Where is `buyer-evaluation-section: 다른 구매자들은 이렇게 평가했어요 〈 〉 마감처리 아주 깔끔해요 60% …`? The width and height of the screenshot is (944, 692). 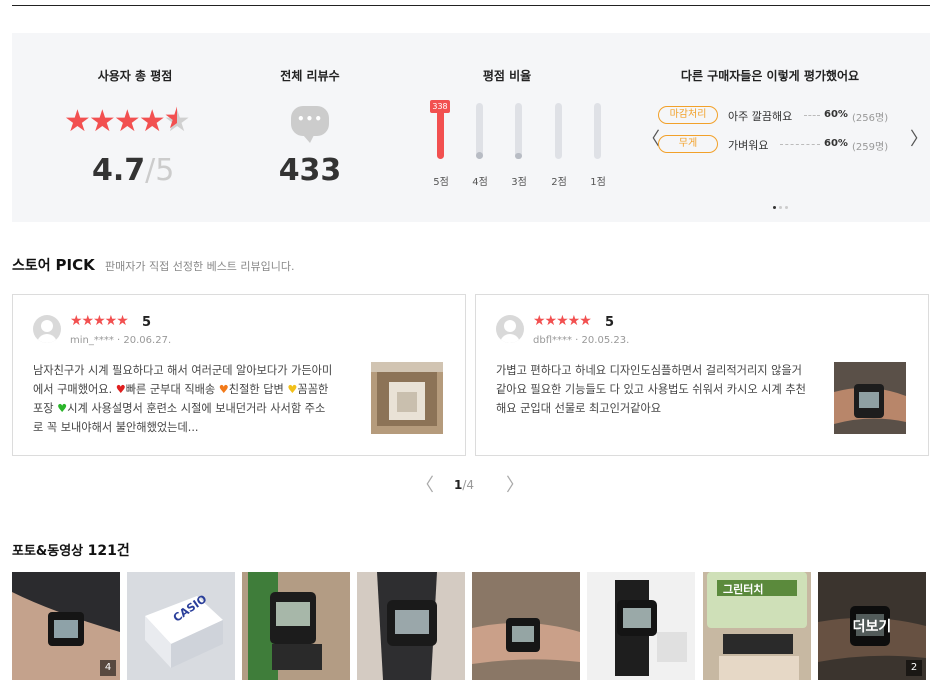 buyer-evaluation-section: 다른 구매자들은 이렇게 평가했어요 〈 〉 마감처리 아주 깔끔해요 60% … is located at coordinates (777, 127).